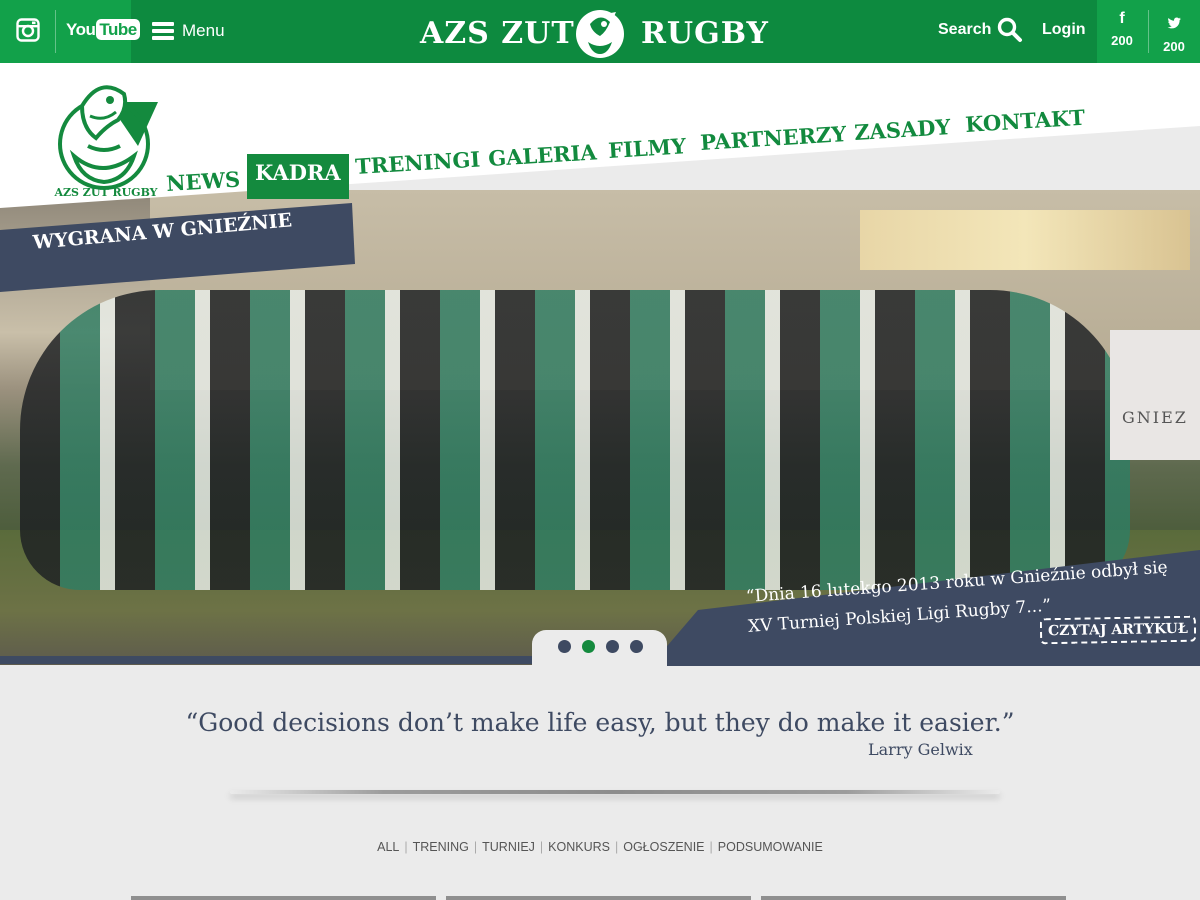 The width and height of the screenshot is (1200, 900). I want to click on login-link: Login, so click(1064, 30).